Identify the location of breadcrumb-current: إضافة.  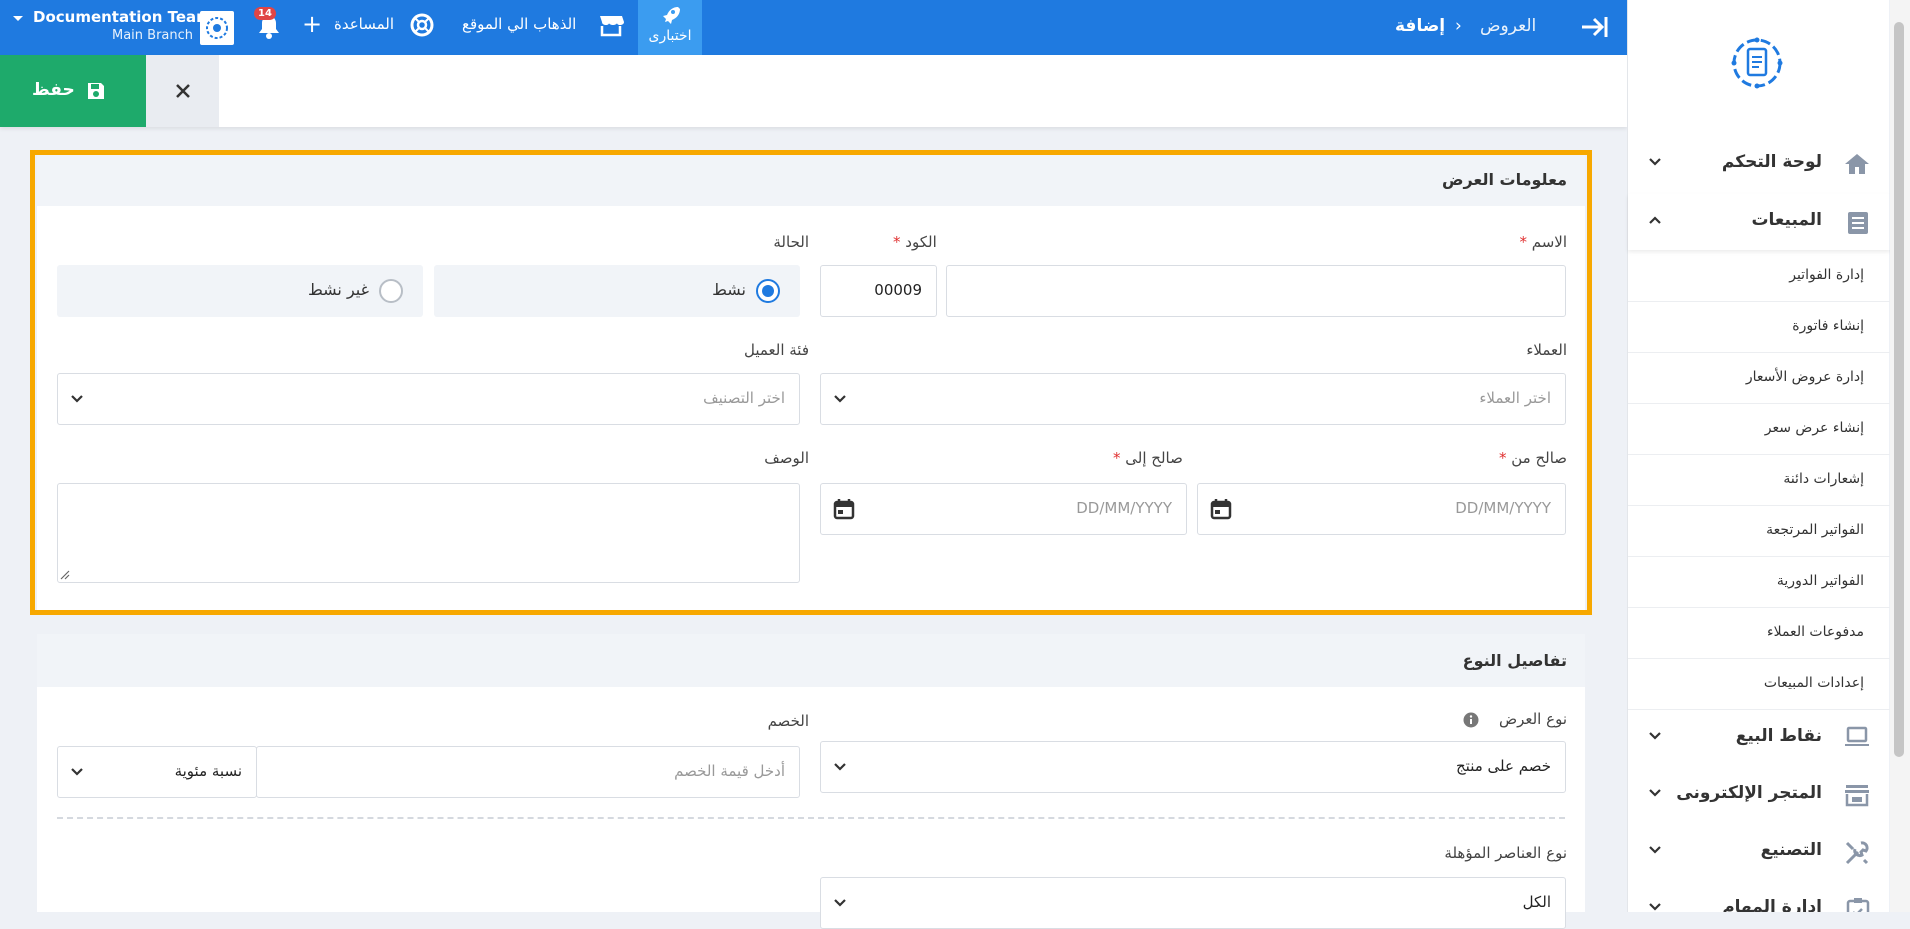
(1420, 26).